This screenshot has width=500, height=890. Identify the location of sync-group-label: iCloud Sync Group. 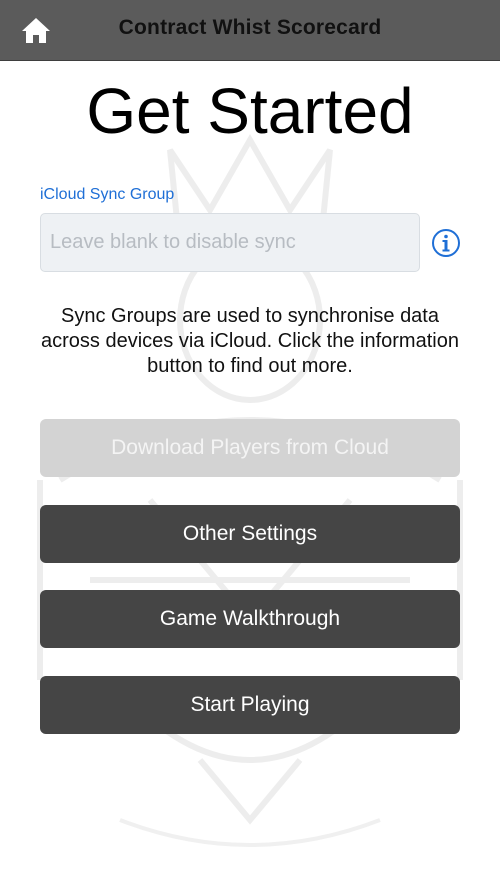
(107, 194).